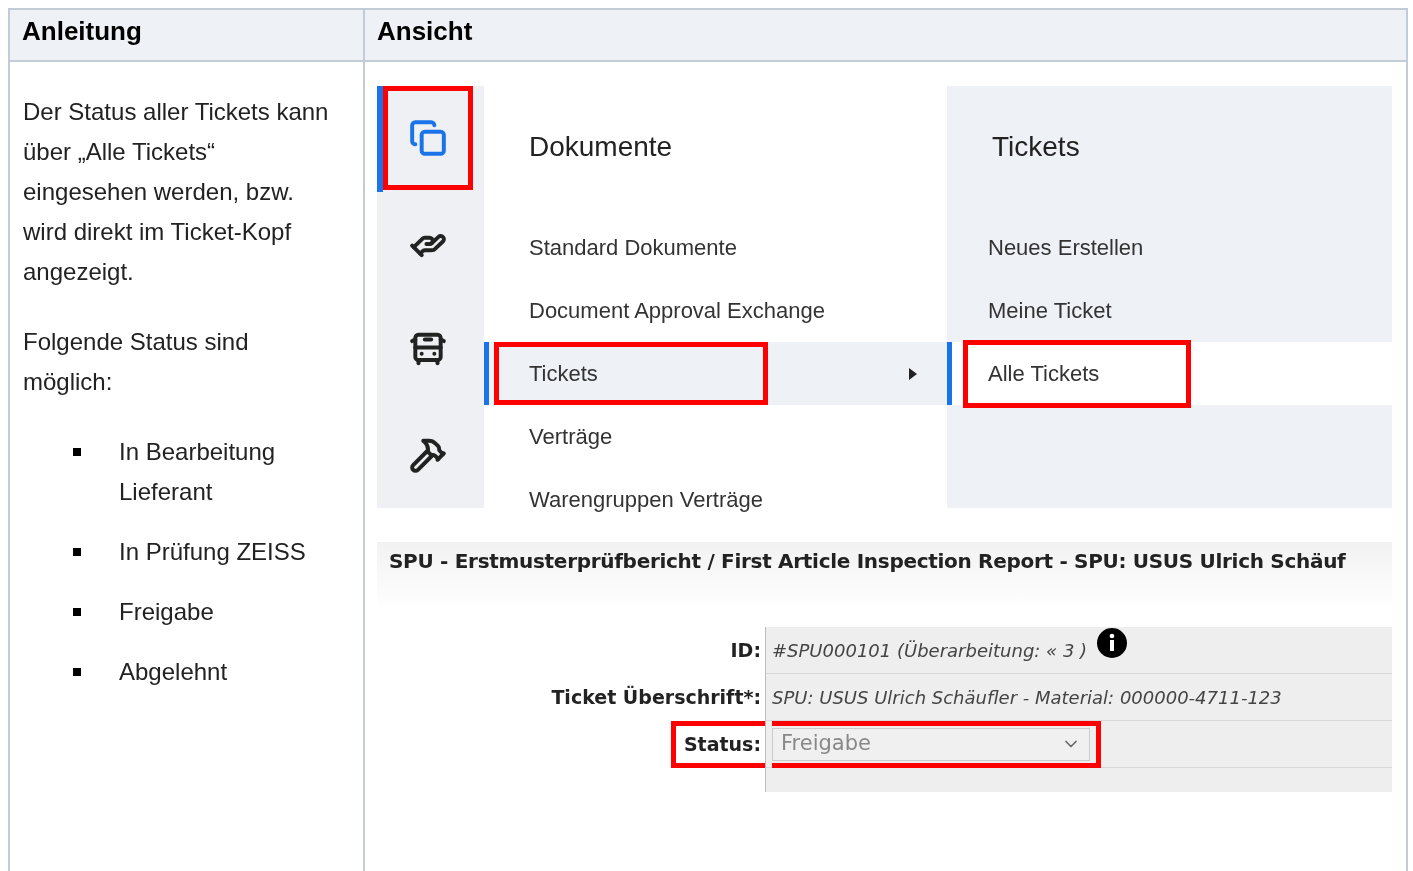 The image size is (1413, 871). What do you see at coordinates (428, 138) in the screenshot?
I see `documents-icon` at bounding box center [428, 138].